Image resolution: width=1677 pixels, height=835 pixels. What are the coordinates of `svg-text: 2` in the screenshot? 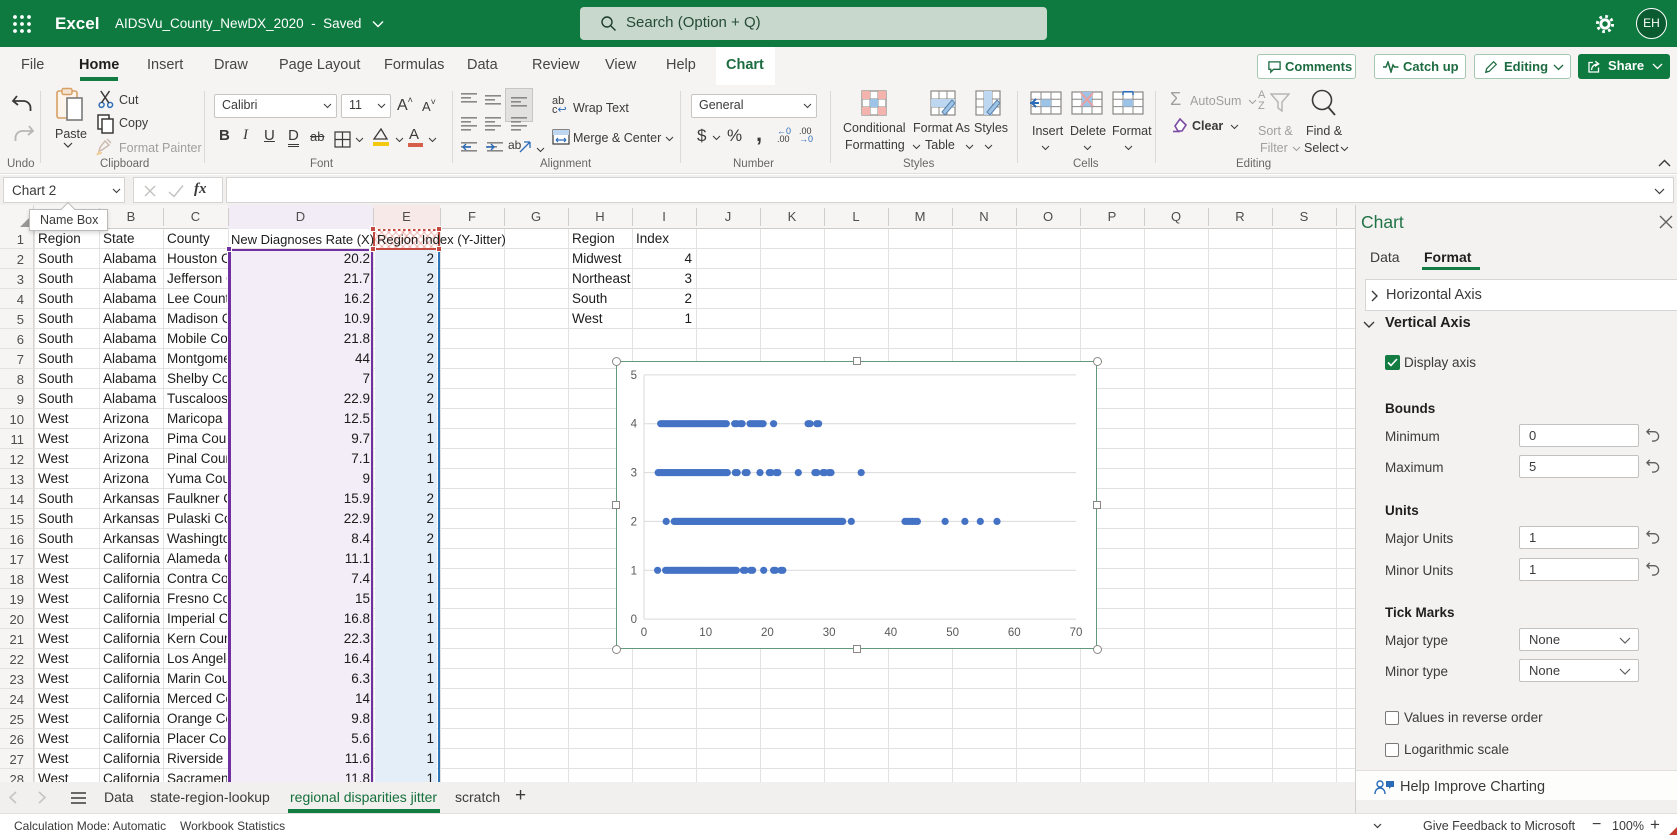 It's located at (634, 522).